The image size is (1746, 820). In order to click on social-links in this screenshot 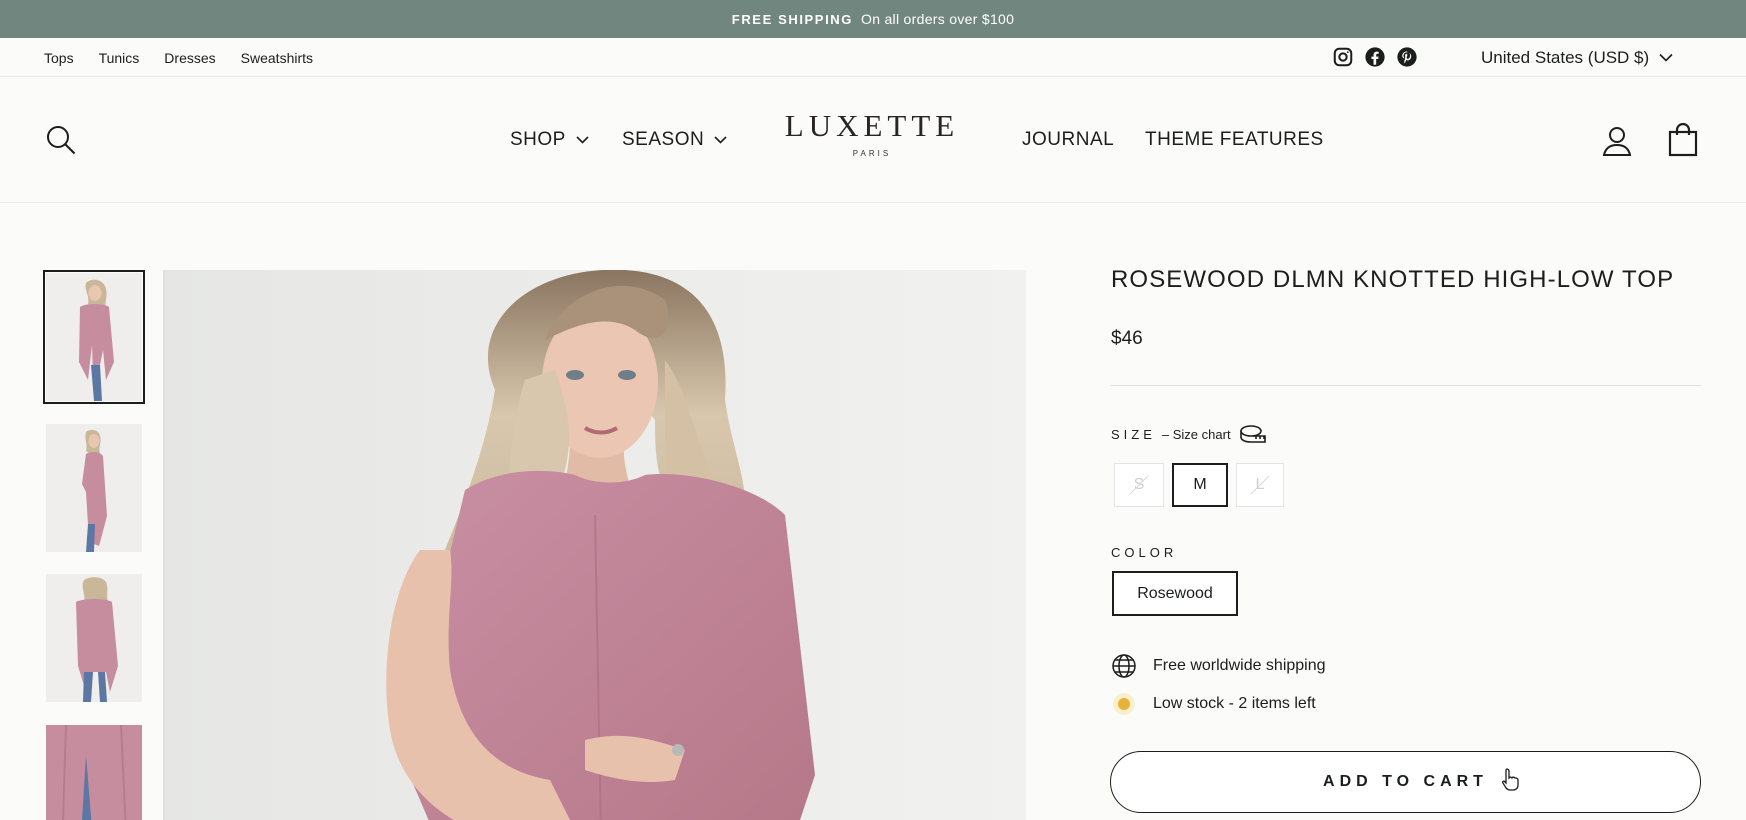, I will do `click(1375, 57)`.